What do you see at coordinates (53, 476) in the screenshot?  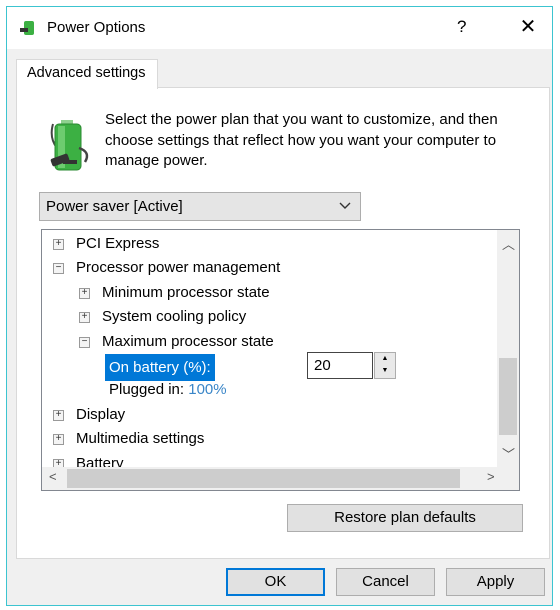 I see `scroll-left-icon: <` at bounding box center [53, 476].